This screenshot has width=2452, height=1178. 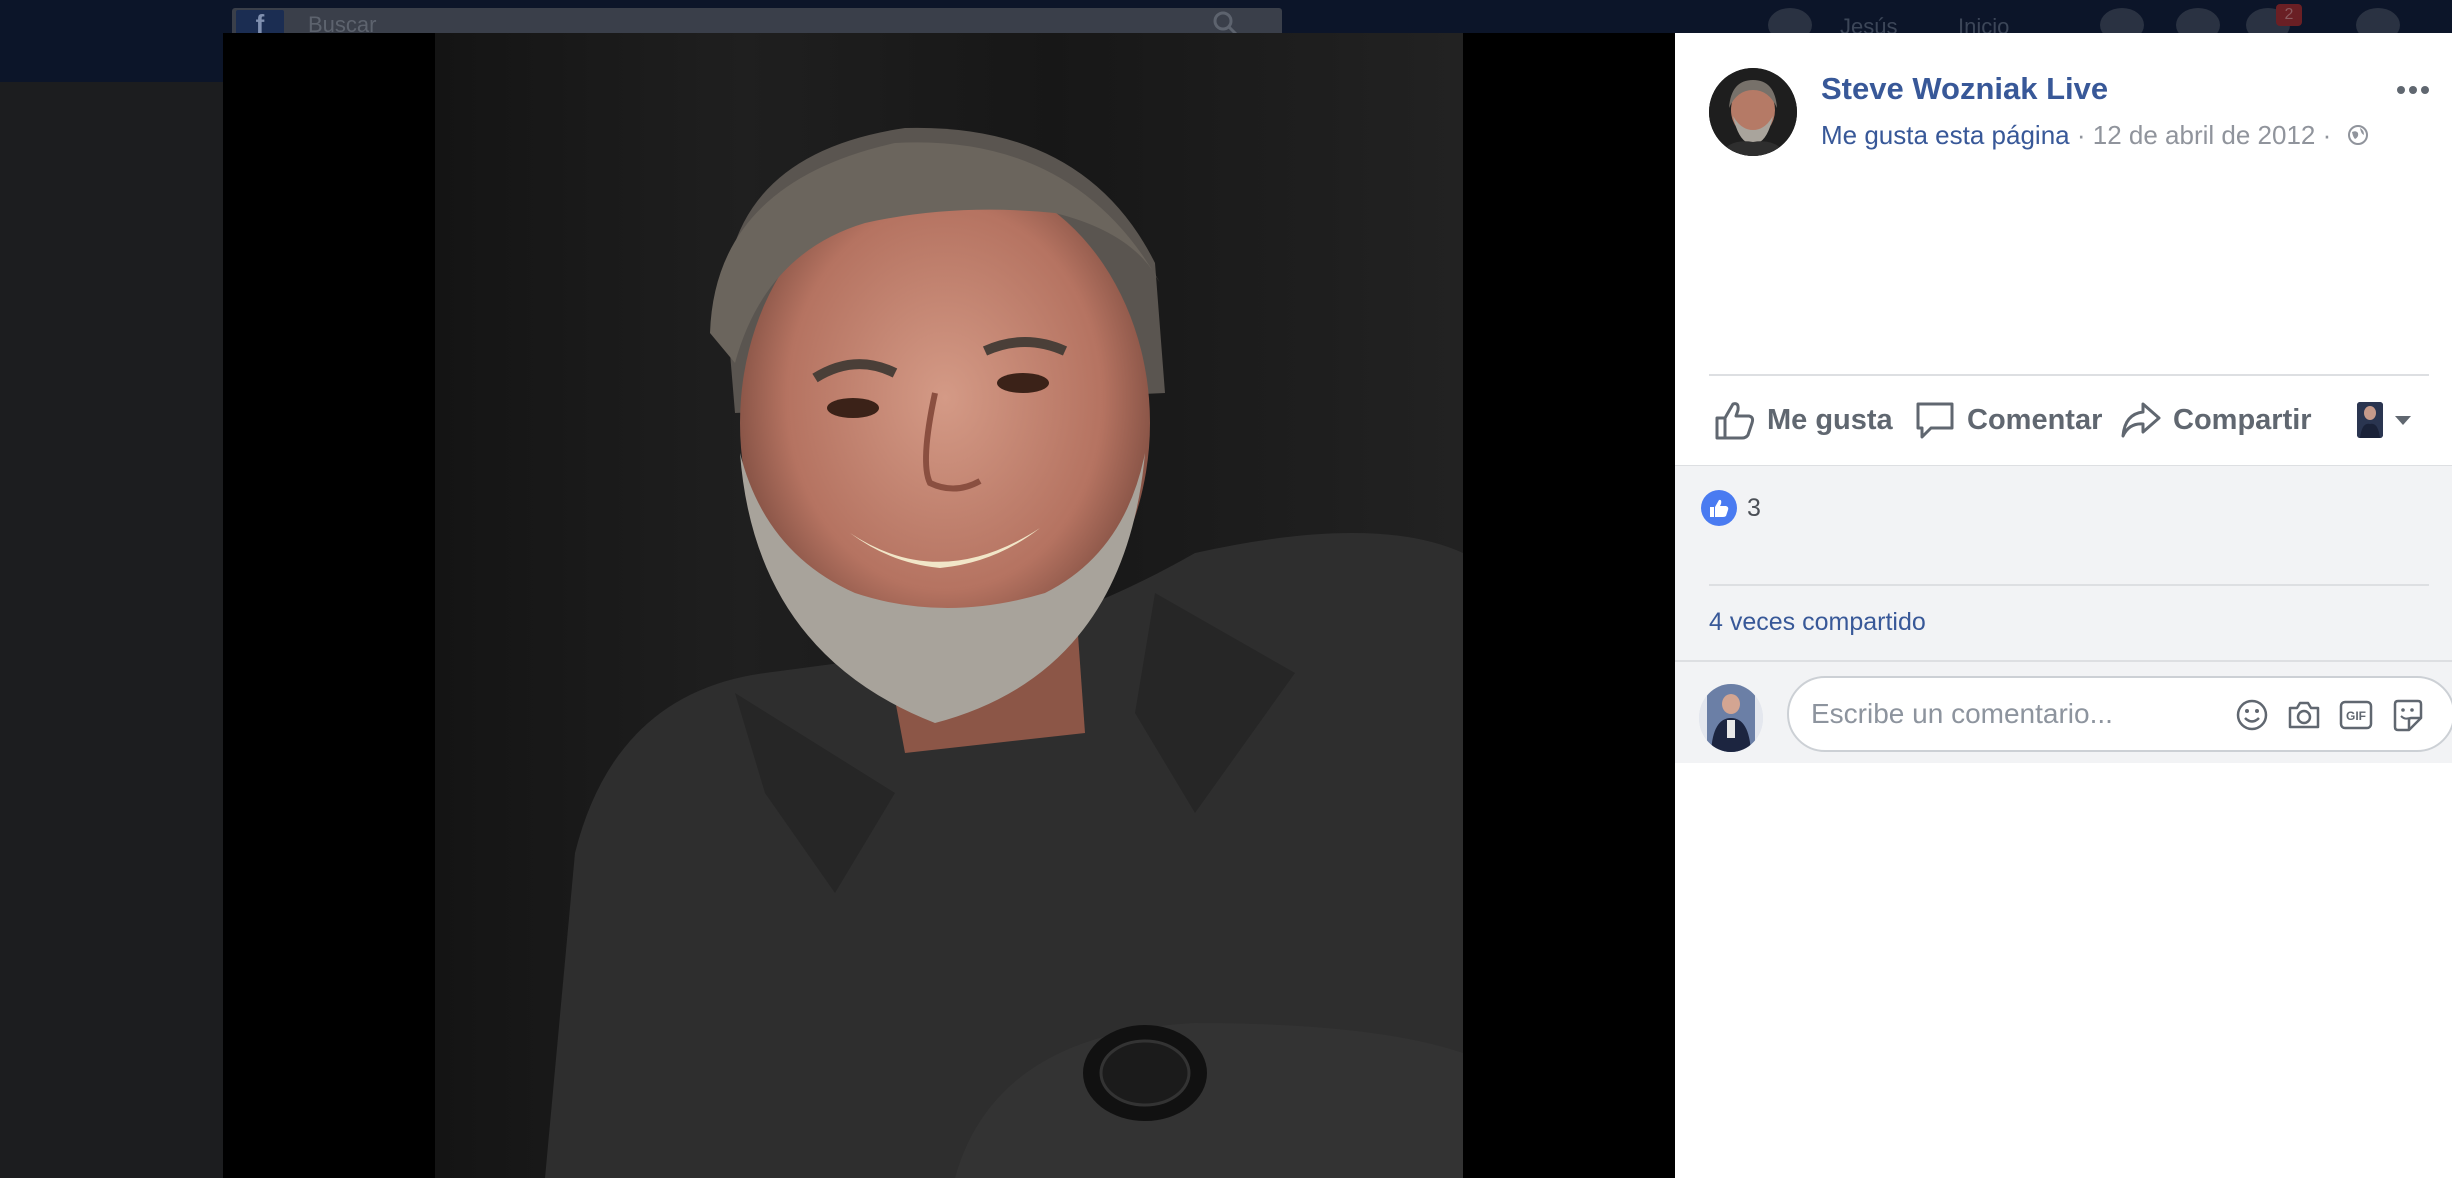 What do you see at coordinates (2119, 714) in the screenshot?
I see `comment-input: Escribe un comentario... GIF` at bounding box center [2119, 714].